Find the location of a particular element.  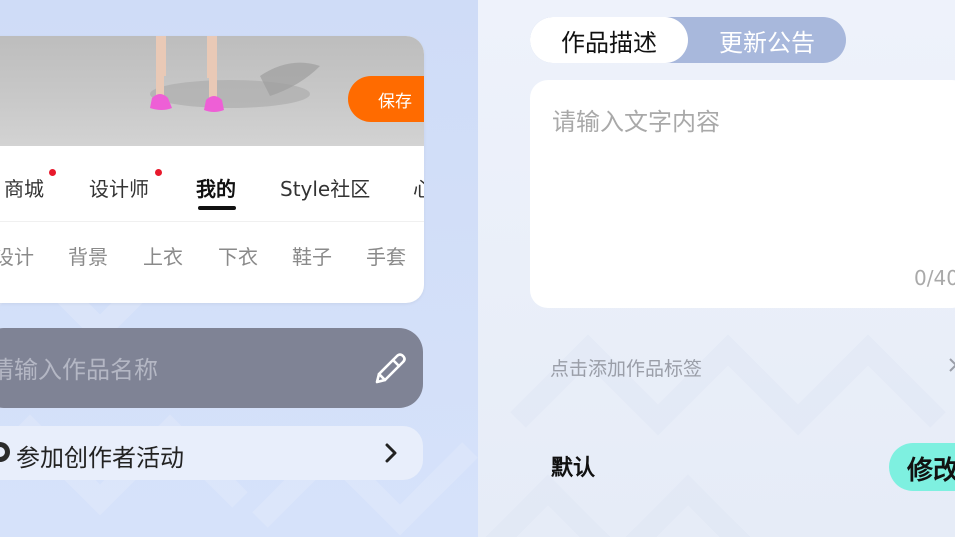

tab-mine: 我的 is located at coordinates (216, 187).